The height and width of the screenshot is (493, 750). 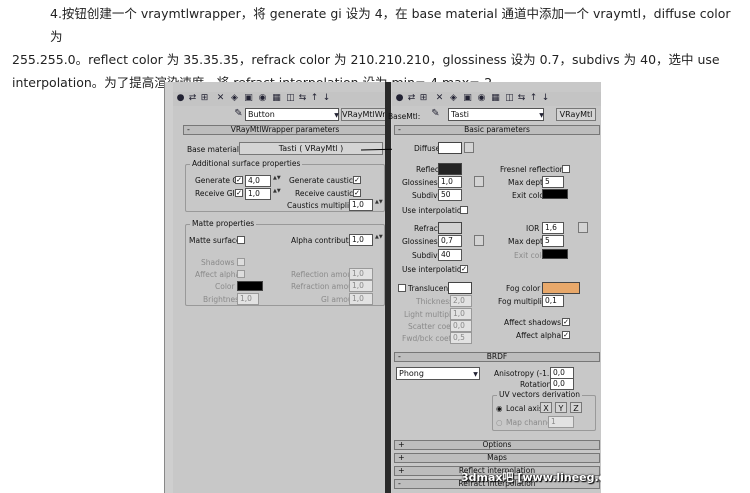 What do you see at coordinates (561, 422) in the screenshot?
I see `map-channel-spinner: 1` at bounding box center [561, 422].